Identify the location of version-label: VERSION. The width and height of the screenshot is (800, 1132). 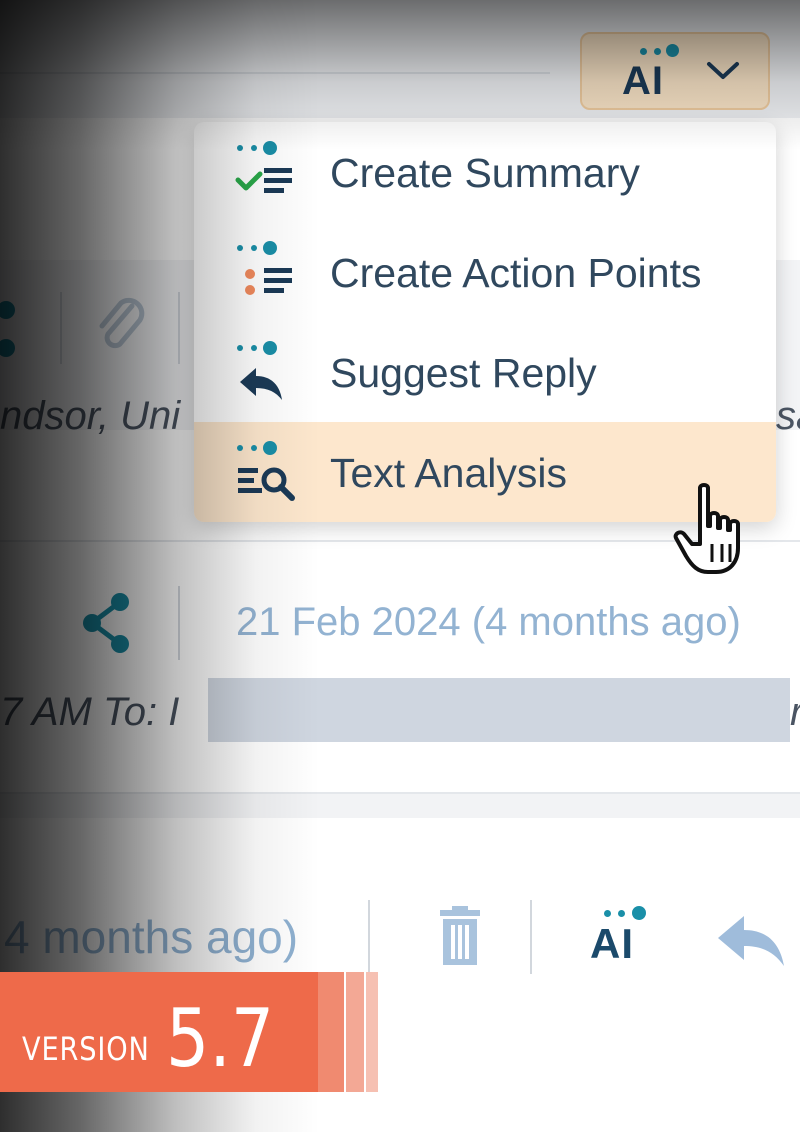
(86, 1049).